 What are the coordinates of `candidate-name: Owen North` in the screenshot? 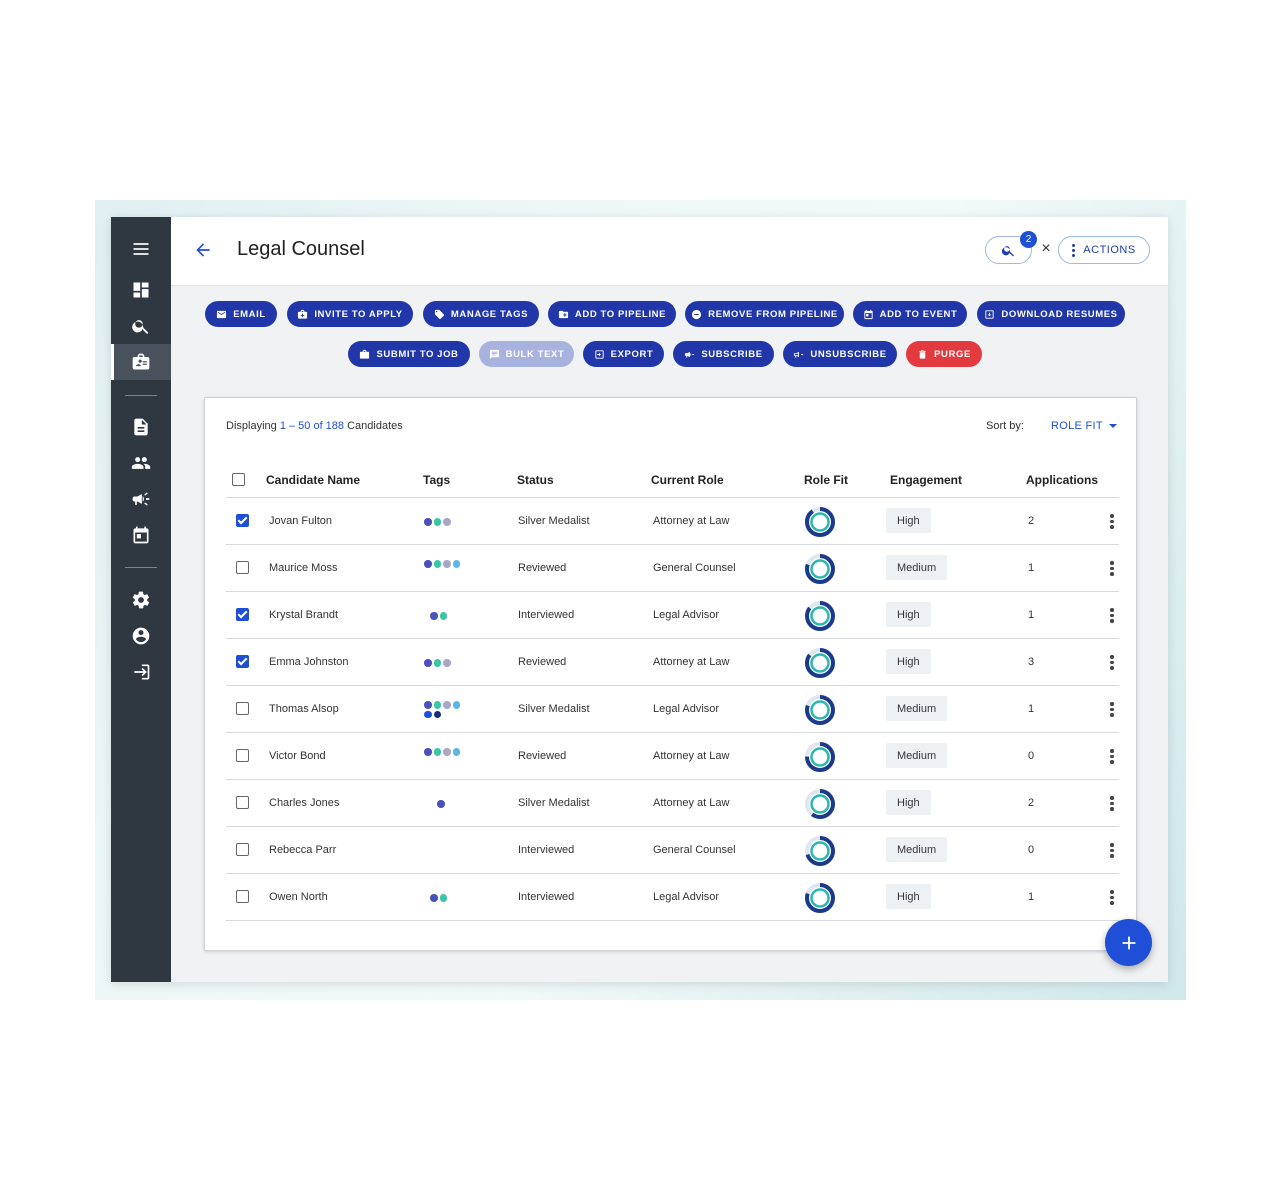 It's located at (298, 897).